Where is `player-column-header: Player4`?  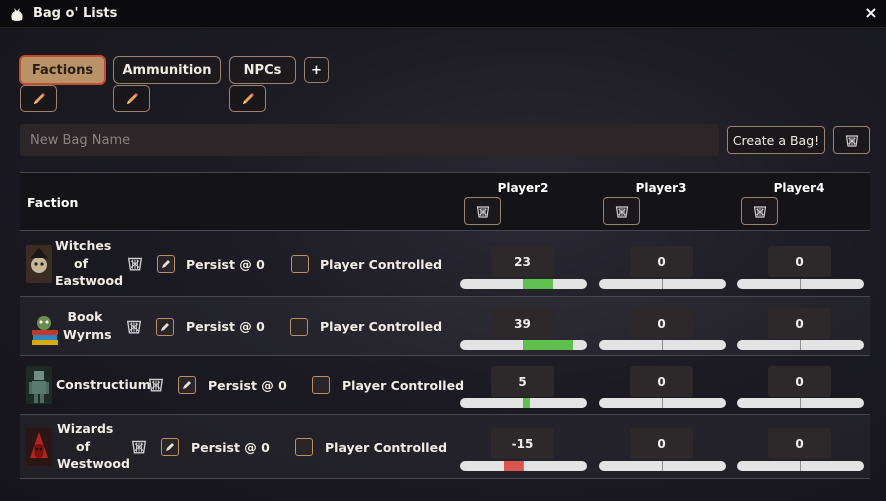 player-column-header: Player4 is located at coordinates (799, 188).